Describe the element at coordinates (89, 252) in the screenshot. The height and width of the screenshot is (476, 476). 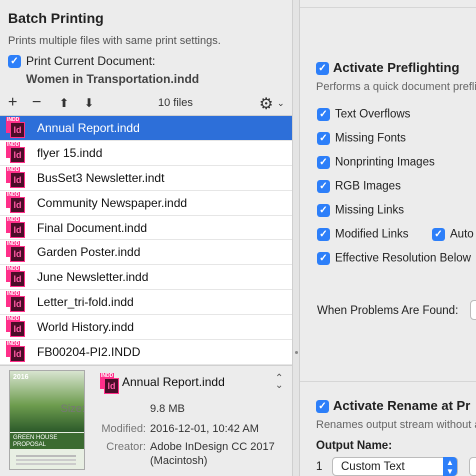
I see `file-name: Garden Poster.indd` at that location.